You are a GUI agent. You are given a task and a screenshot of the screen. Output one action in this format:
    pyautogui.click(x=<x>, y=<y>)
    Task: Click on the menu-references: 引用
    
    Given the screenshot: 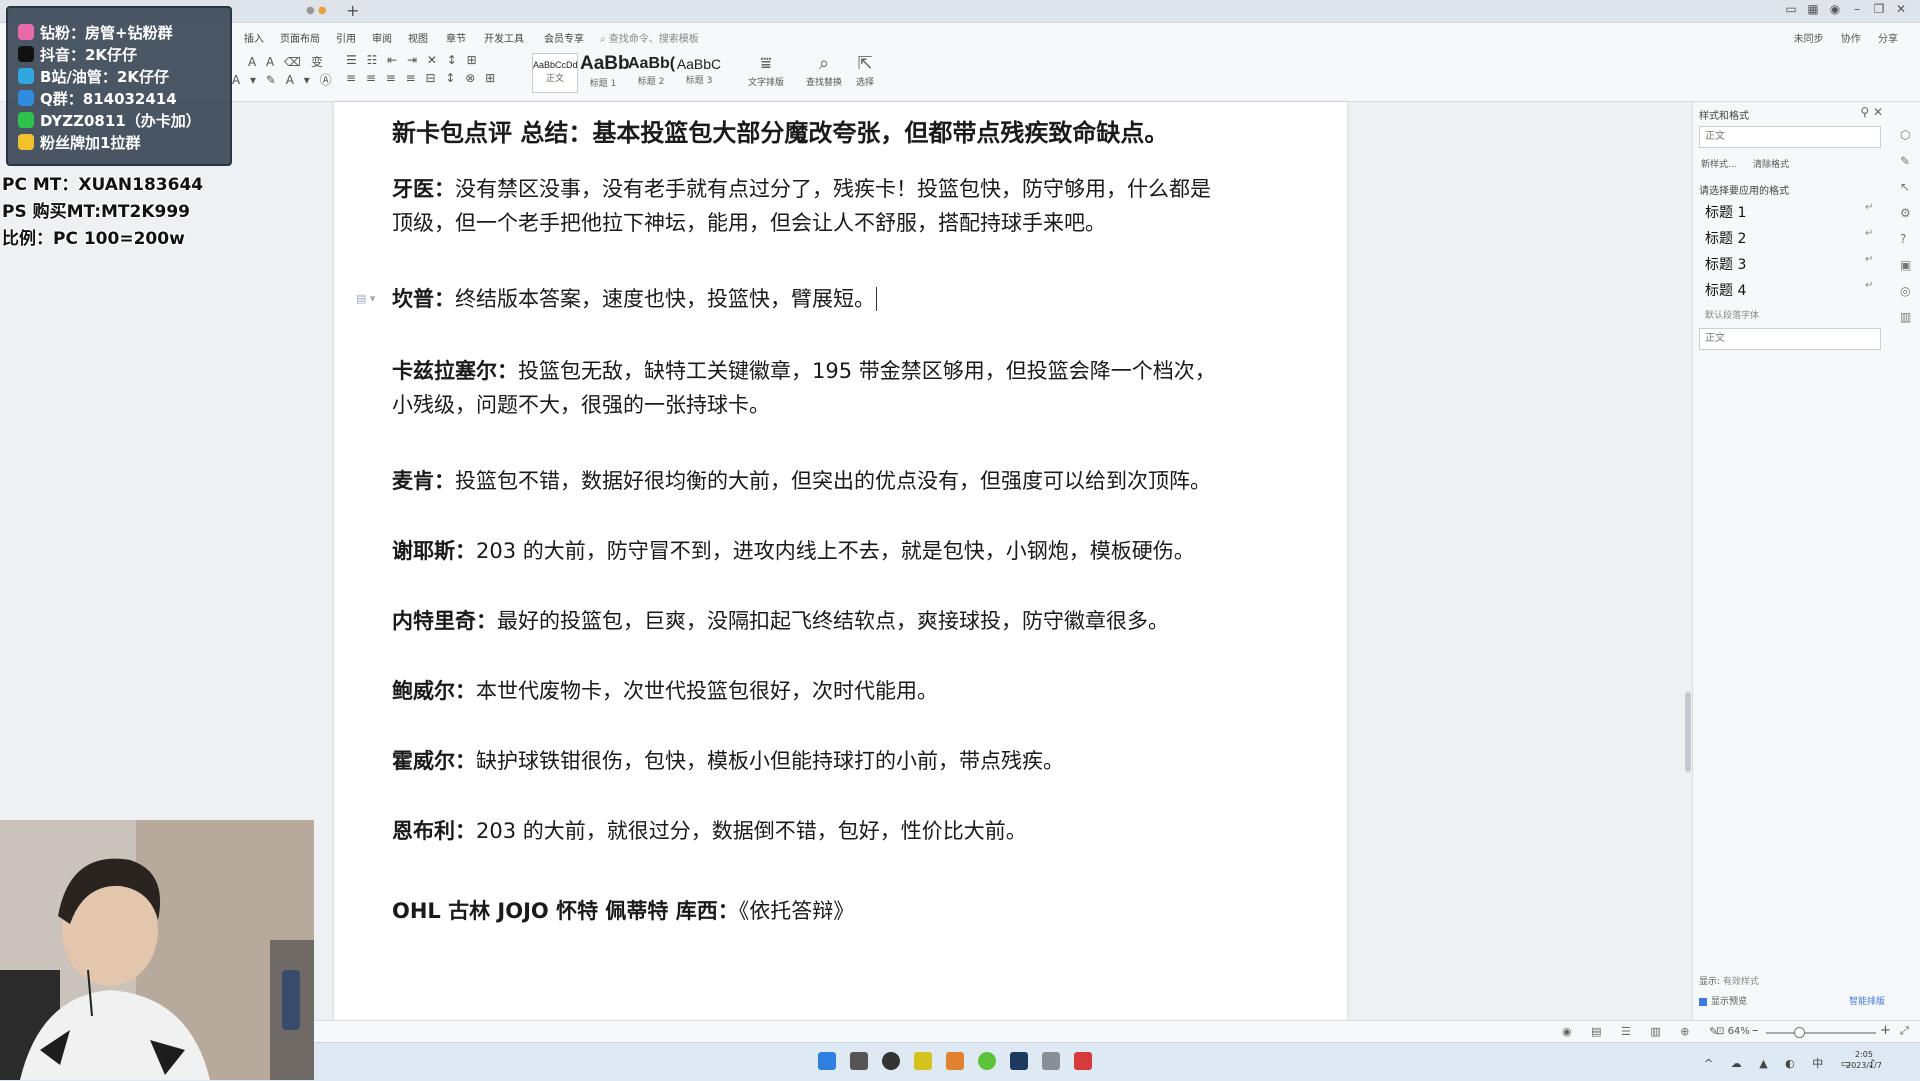 What is the action you would take?
    pyautogui.click(x=346, y=37)
    